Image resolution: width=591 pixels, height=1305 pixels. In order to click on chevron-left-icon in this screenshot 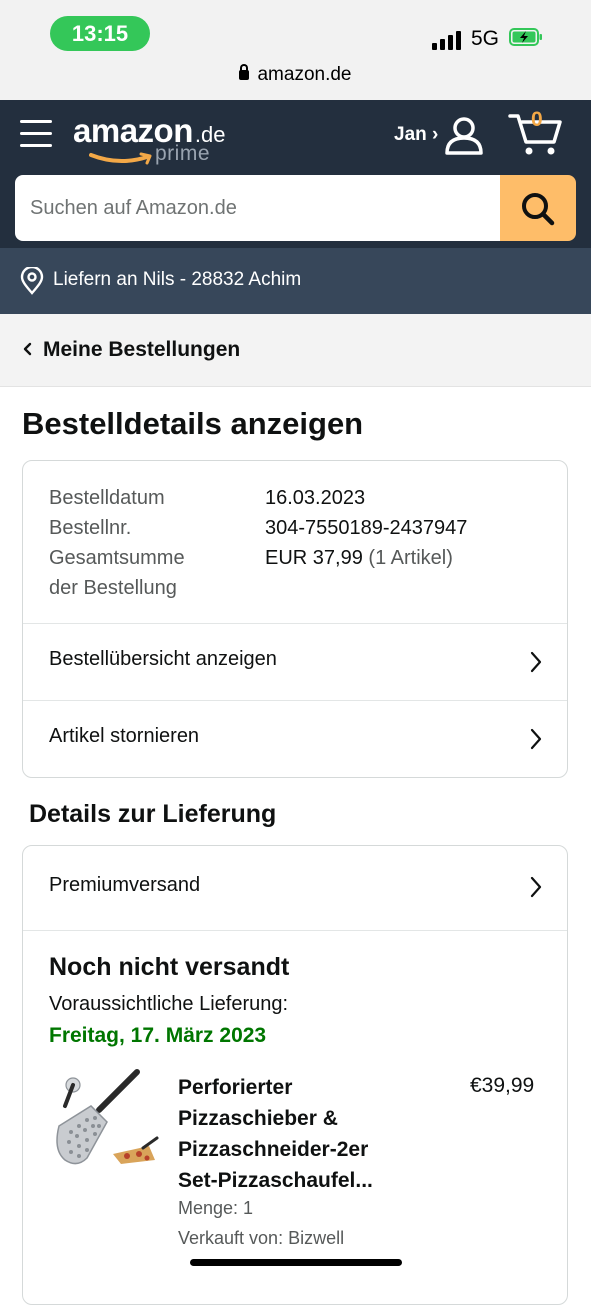, I will do `click(27, 349)`.